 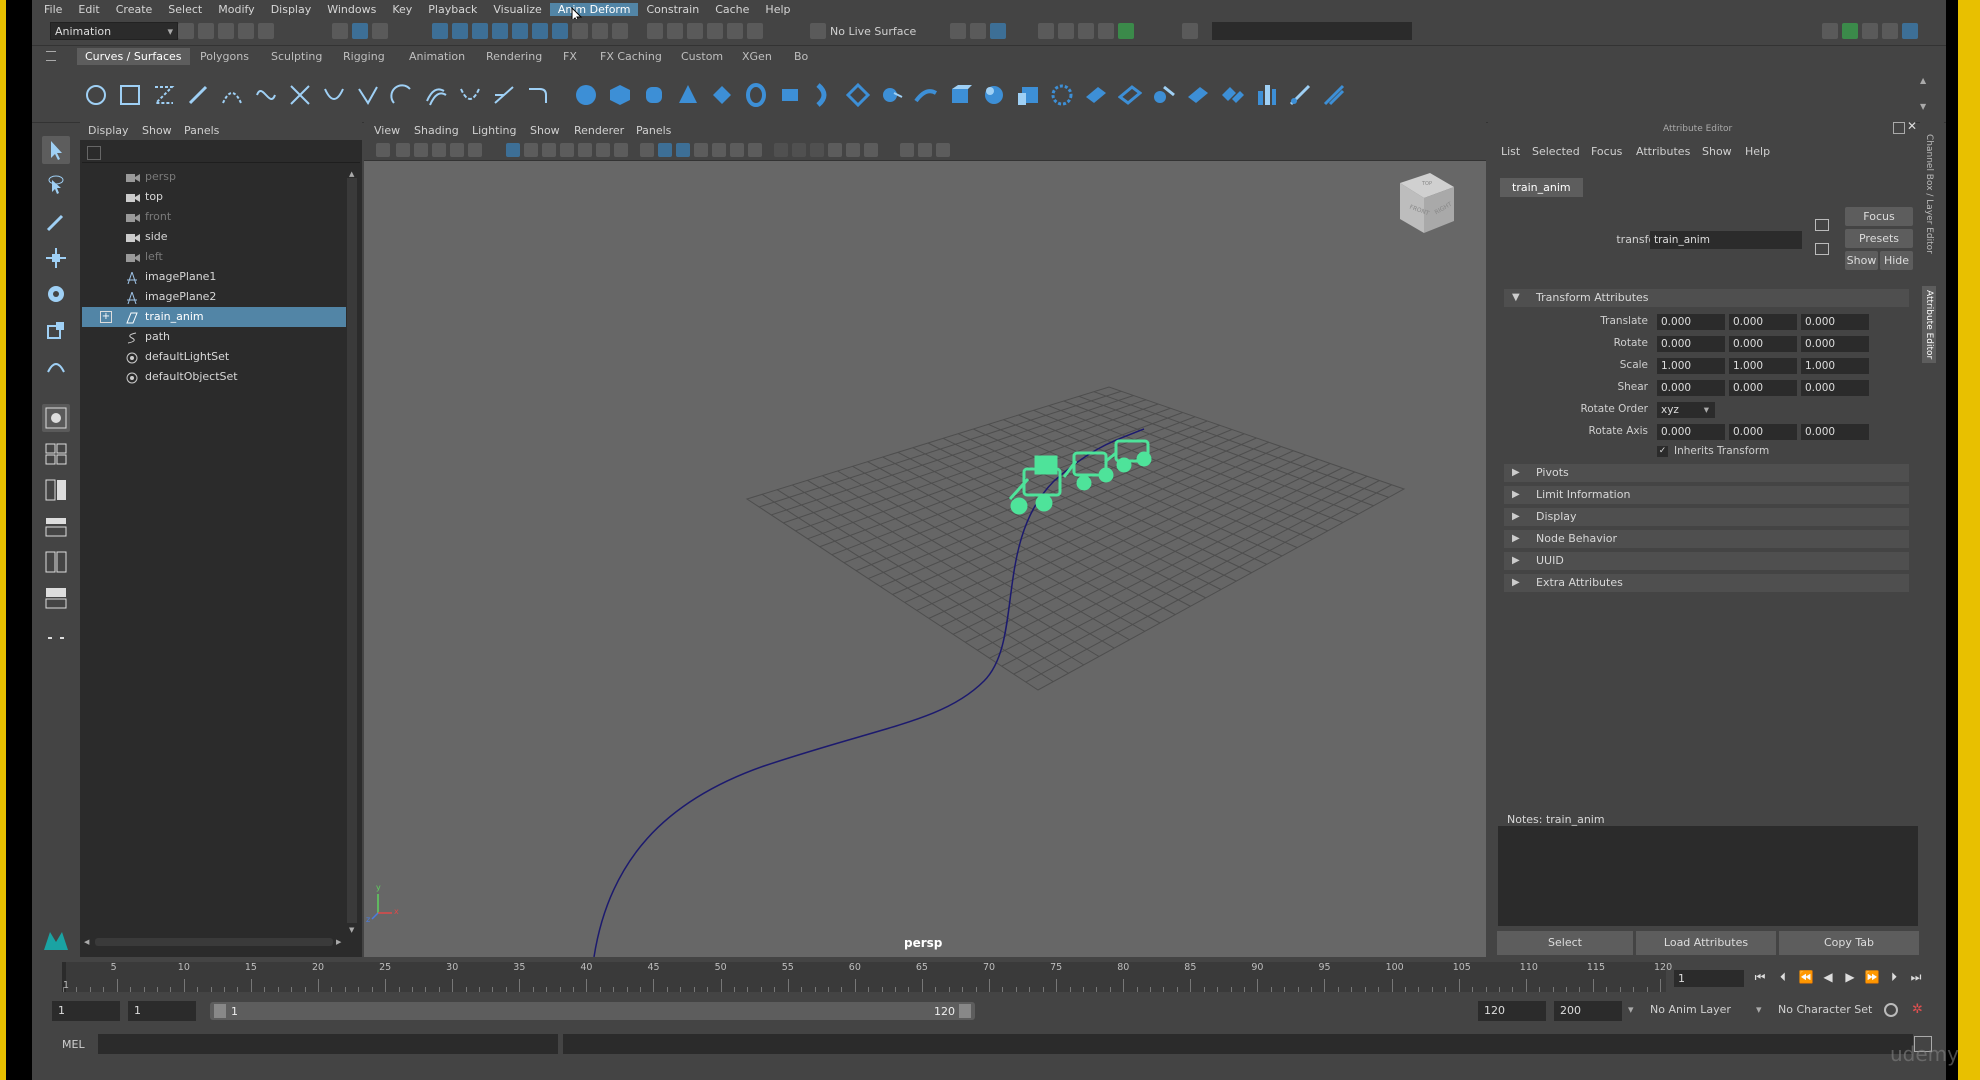 What do you see at coordinates (106, 317) in the screenshot?
I see `expand-plus-icon: +` at bounding box center [106, 317].